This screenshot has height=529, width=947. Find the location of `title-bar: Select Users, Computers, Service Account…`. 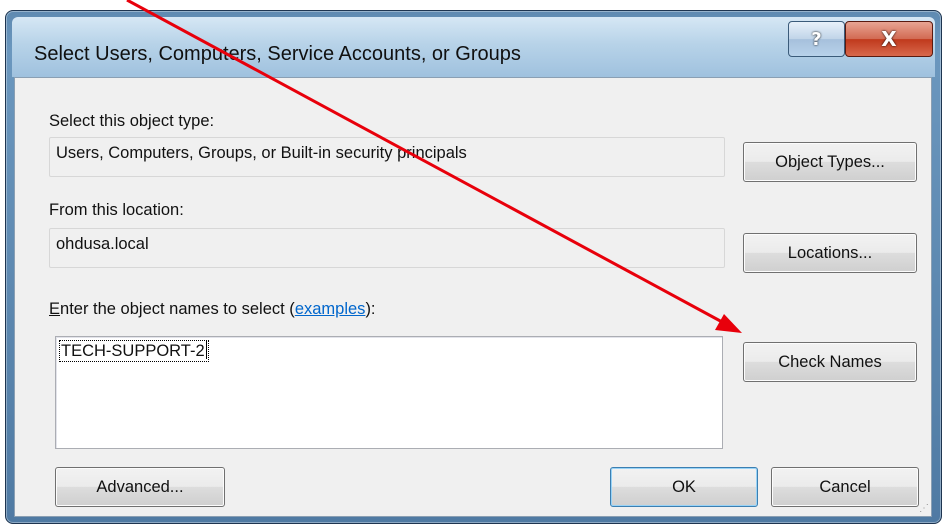

title-bar: Select Users, Computers, Service Account… is located at coordinates (473, 47).